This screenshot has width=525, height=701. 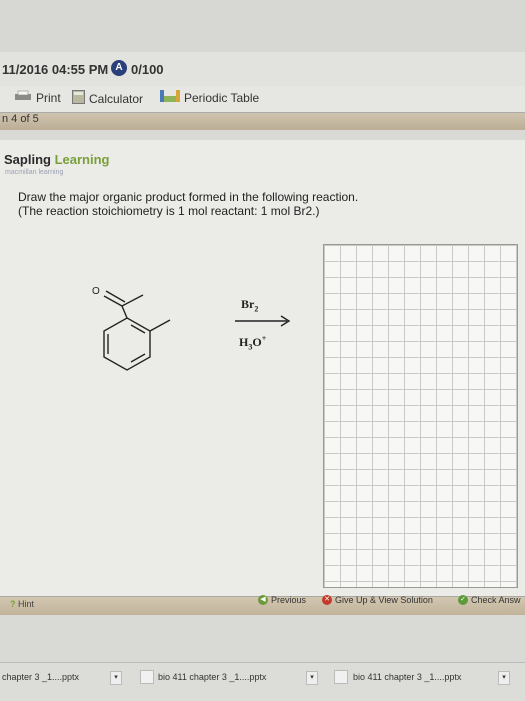 What do you see at coordinates (264, 338) in the screenshot?
I see `reagent-plus: +` at bounding box center [264, 338].